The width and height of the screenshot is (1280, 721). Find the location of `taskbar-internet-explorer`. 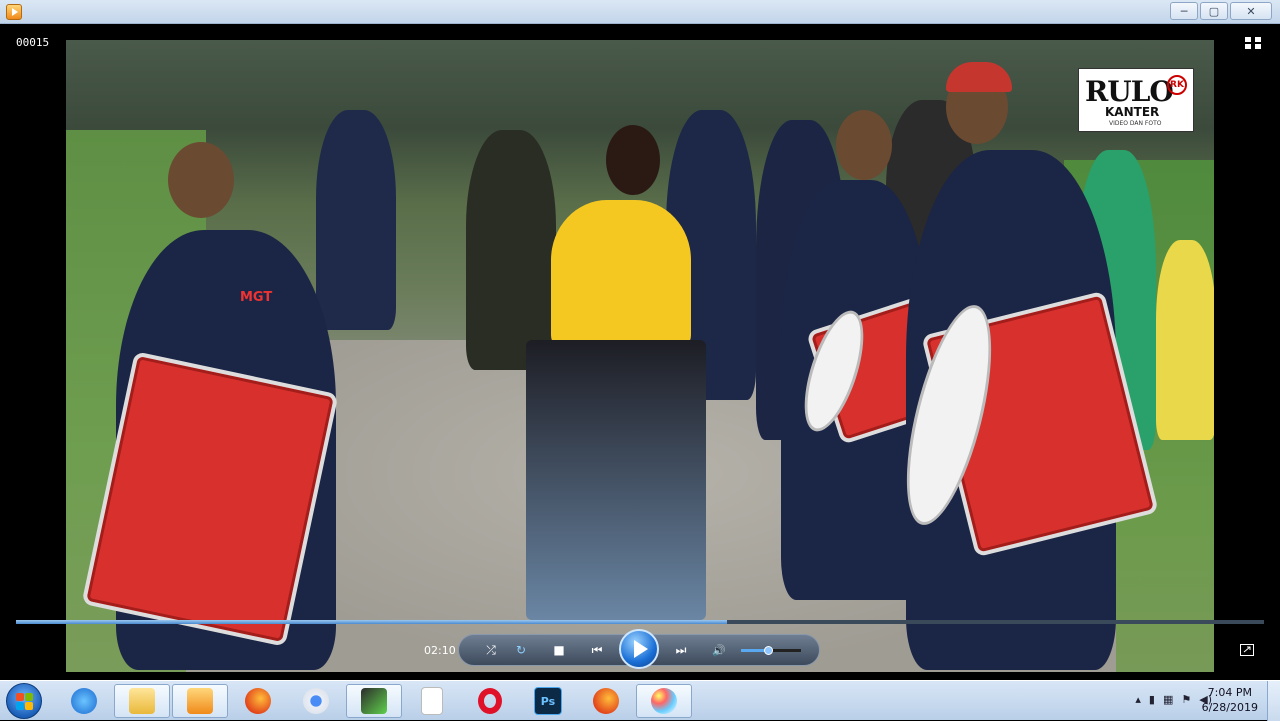

taskbar-internet-explorer is located at coordinates (84, 701).